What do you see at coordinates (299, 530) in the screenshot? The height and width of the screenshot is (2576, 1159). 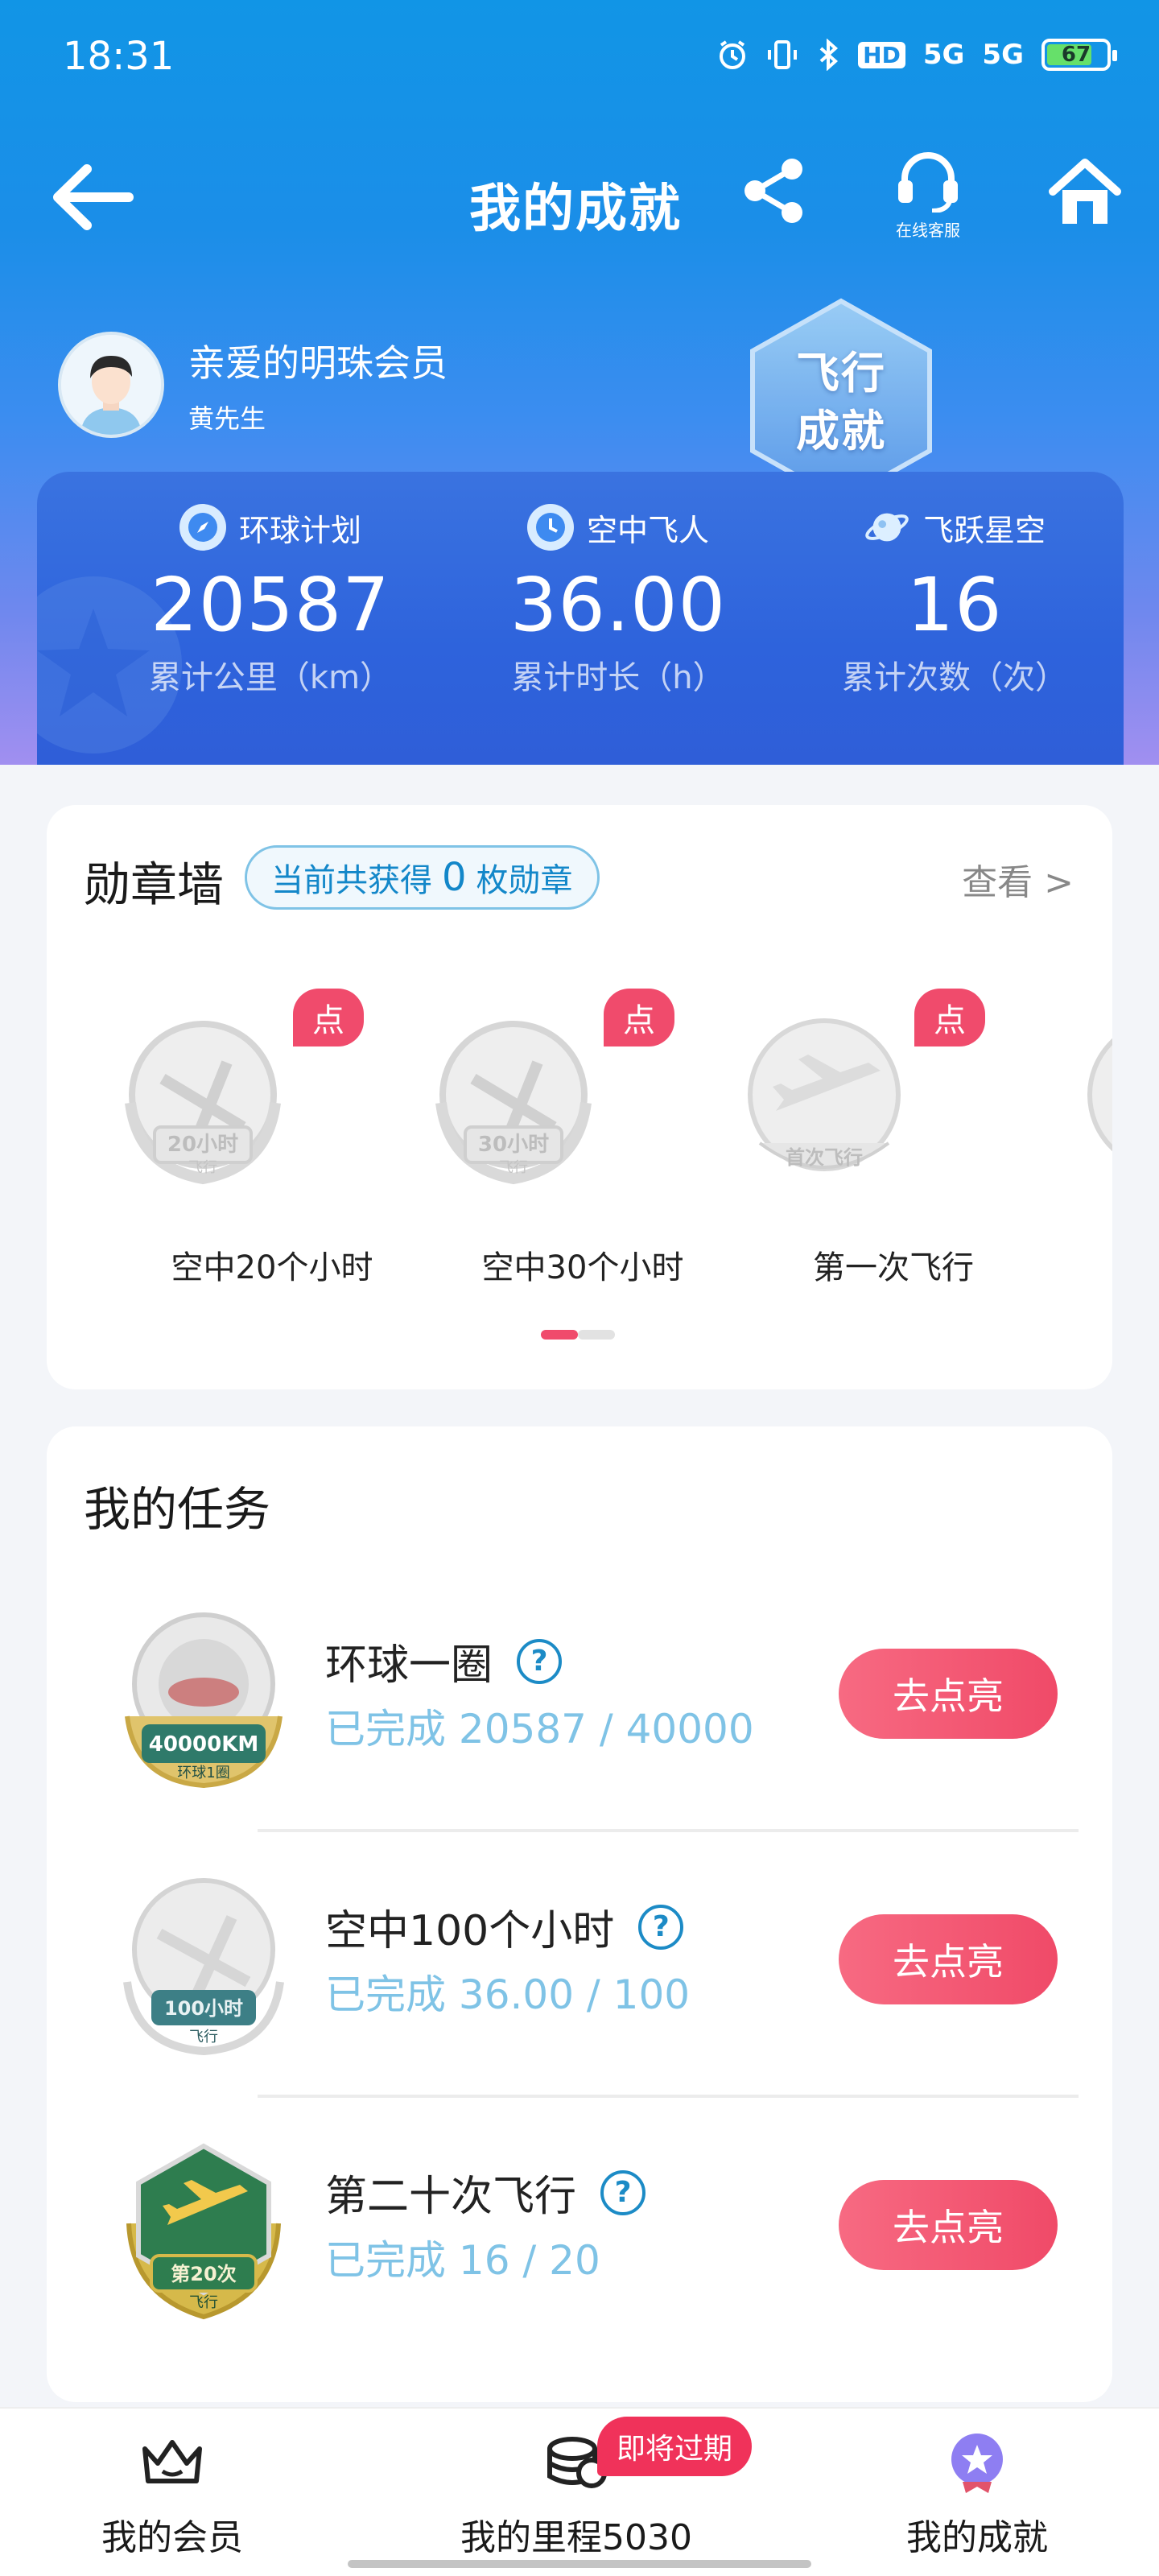 I see `stat-title: 环球计划` at bounding box center [299, 530].